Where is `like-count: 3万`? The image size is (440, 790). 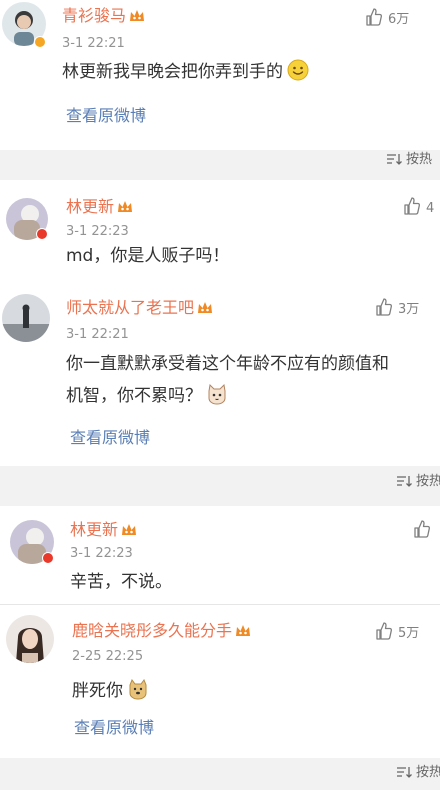
like-count: 3万 is located at coordinates (409, 309).